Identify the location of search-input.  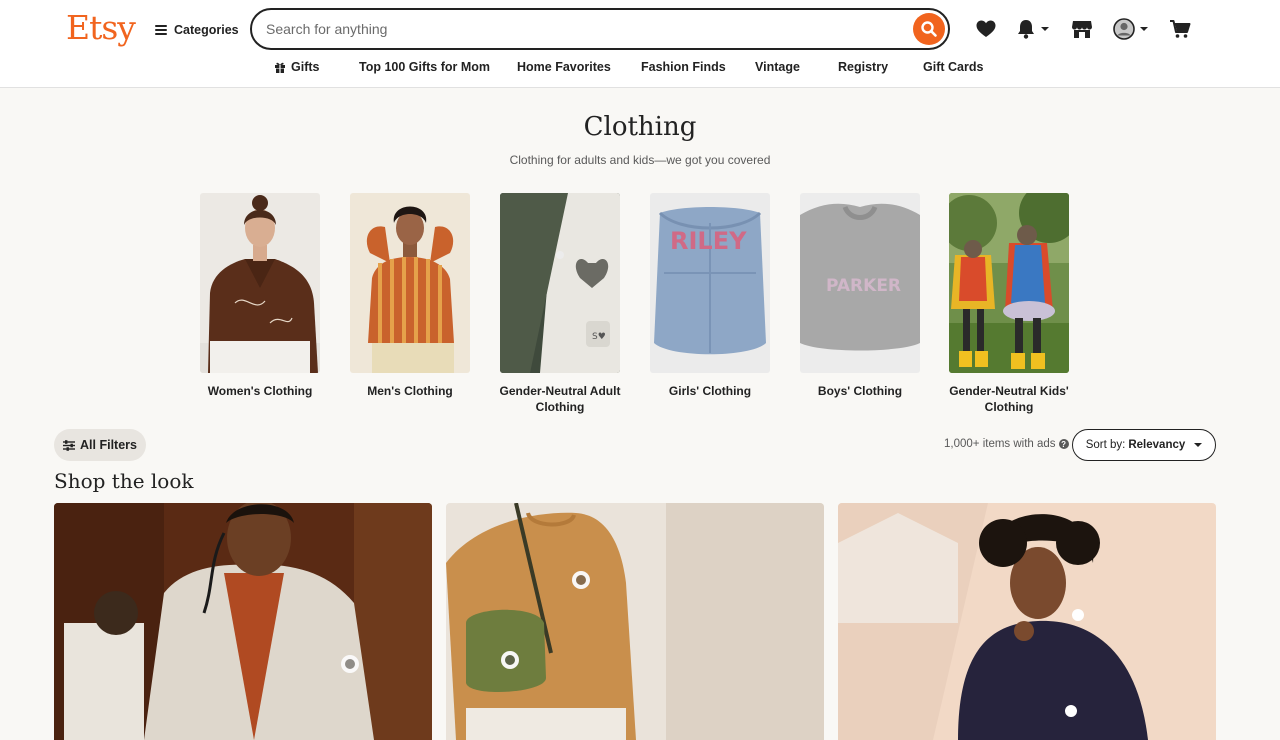
(576, 29).